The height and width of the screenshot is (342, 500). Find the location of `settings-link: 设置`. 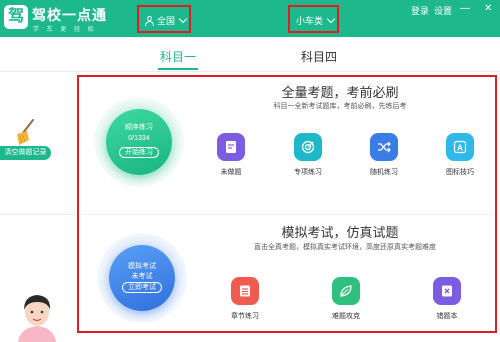

settings-link: 设置 is located at coordinates (443, 10).